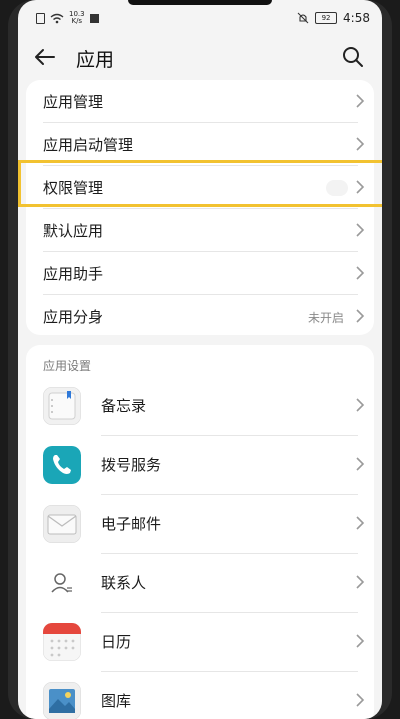  Describe the element at coordinates (95, 60) in the screenshot. I see `page-title: 应用` at that location.